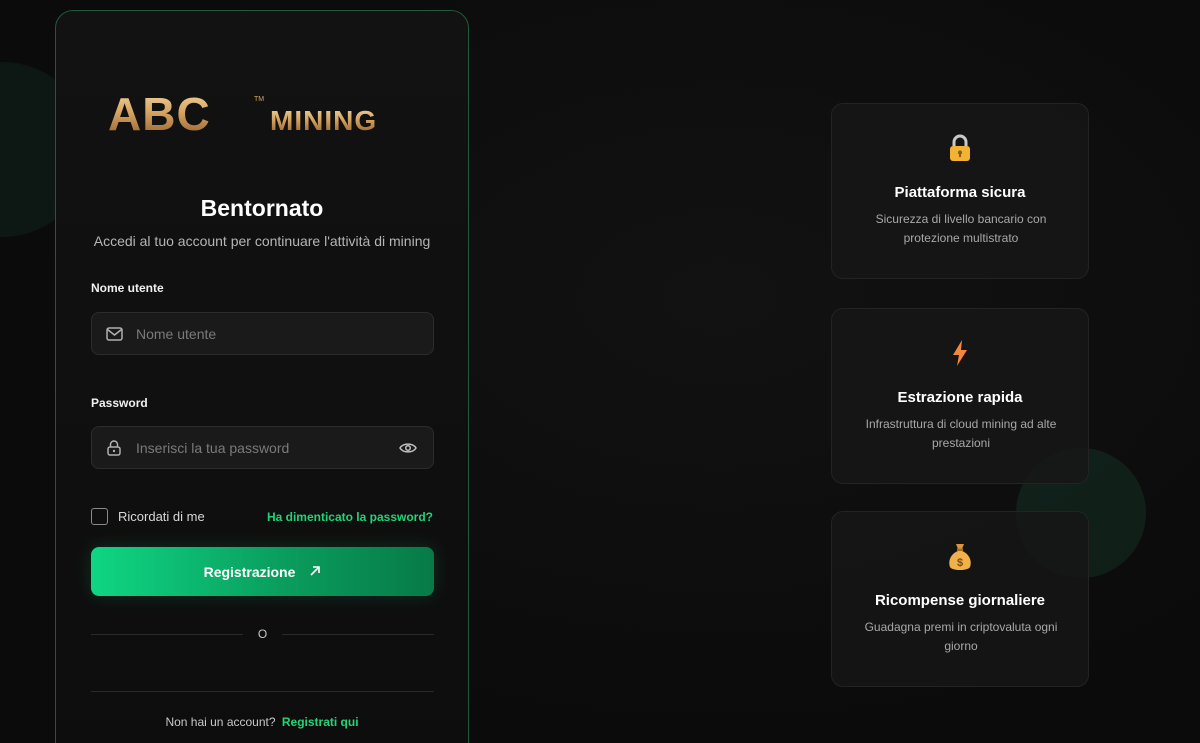 This screenshot has width=1200, height=743. I want to click on abc-mining-logo: ABC TM MINING, so click(267, 114).